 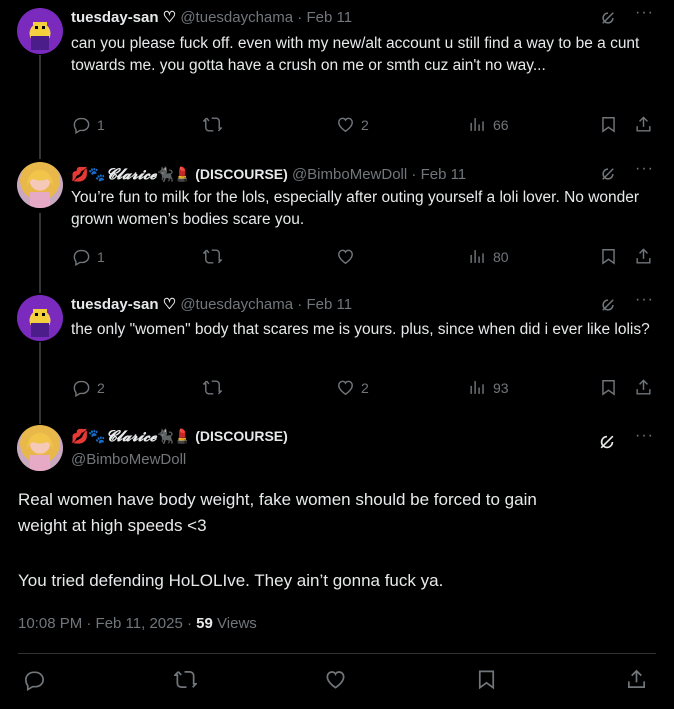 I want to click on action-bar: 2 2 93, so click(x=363, y=388).